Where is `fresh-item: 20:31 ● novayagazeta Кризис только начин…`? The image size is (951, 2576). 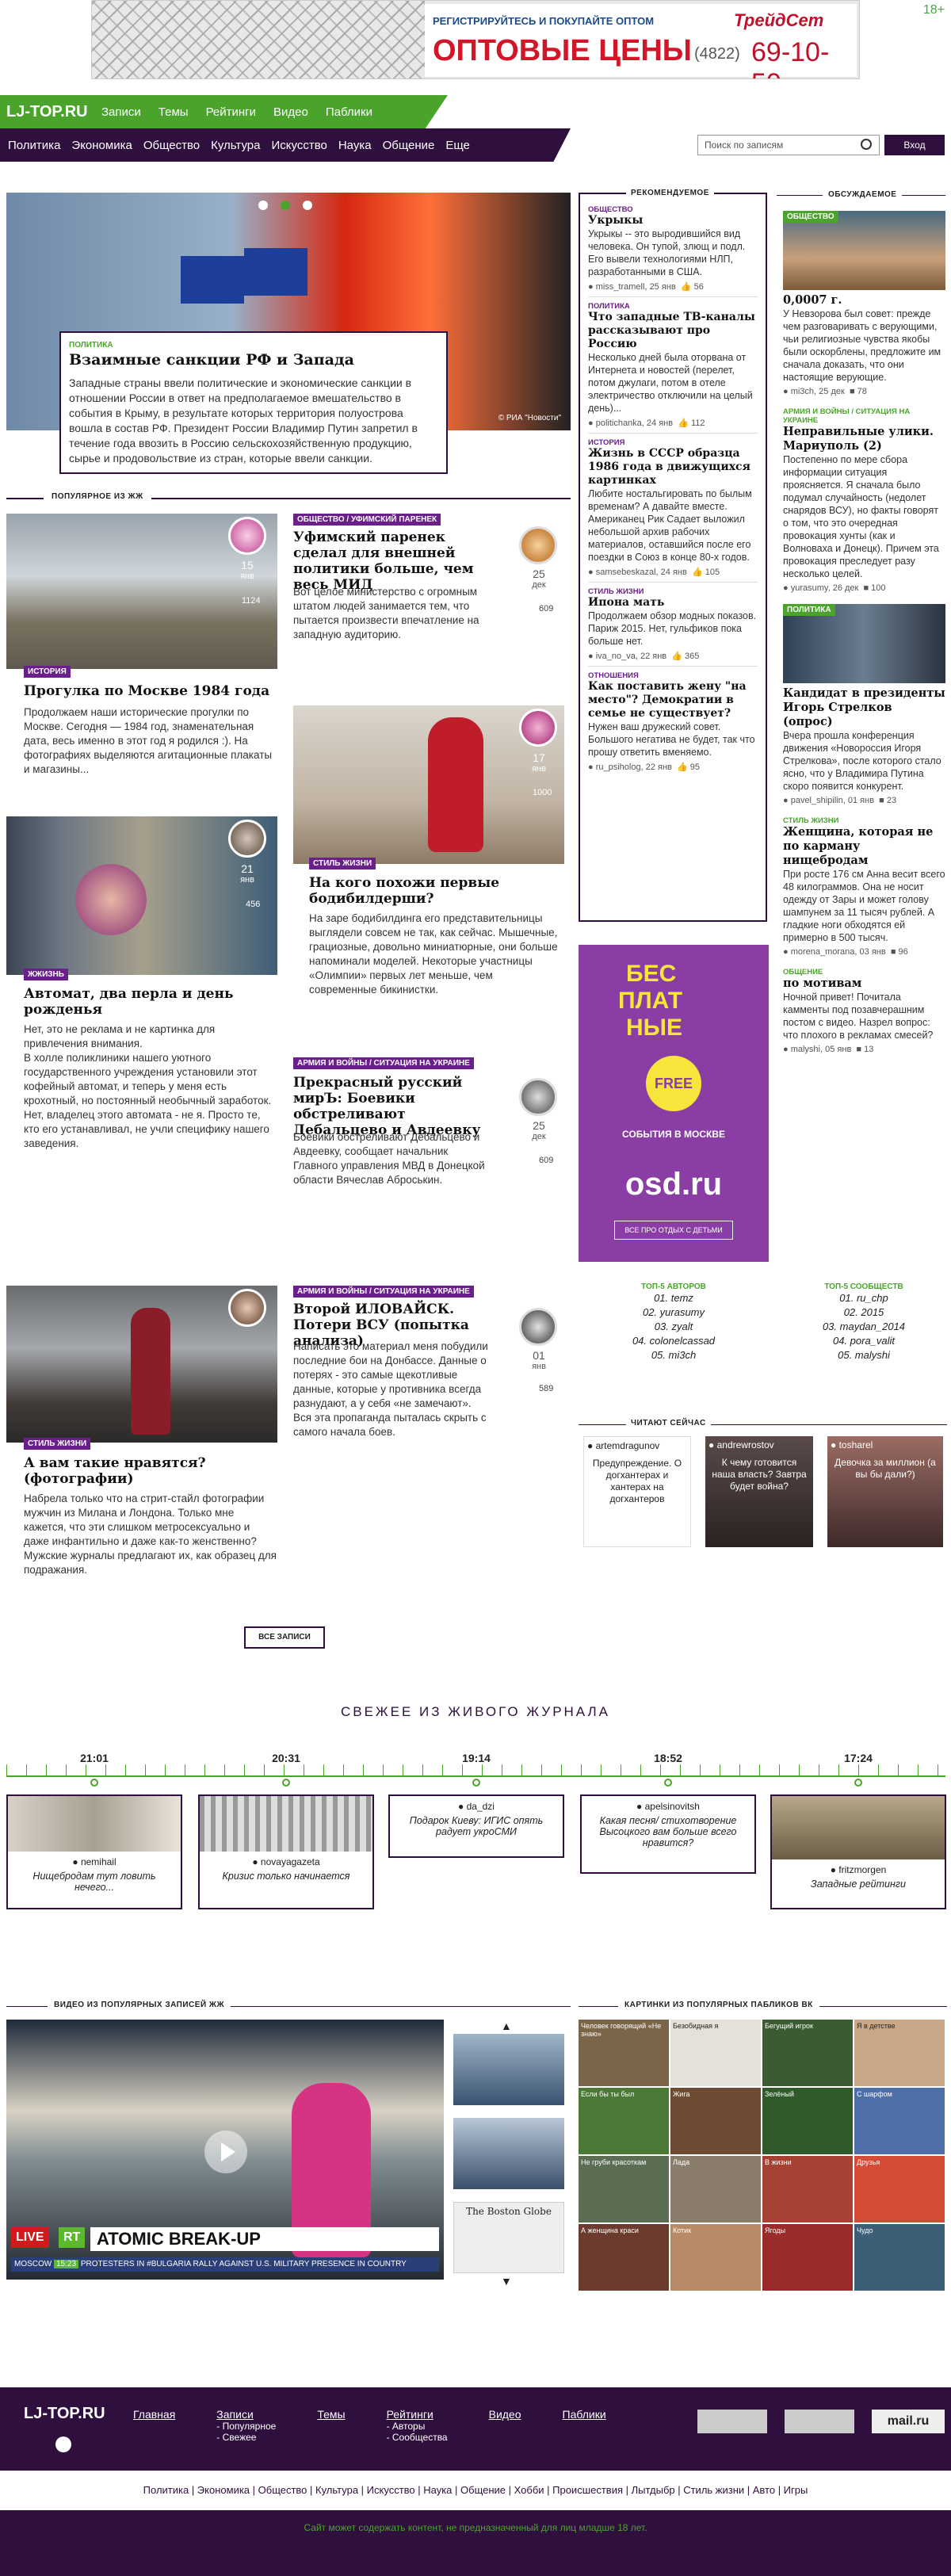 fresh-item: 20:31 ● novayagazeta Кризис только начин… is located at coordinates (286, 1843).